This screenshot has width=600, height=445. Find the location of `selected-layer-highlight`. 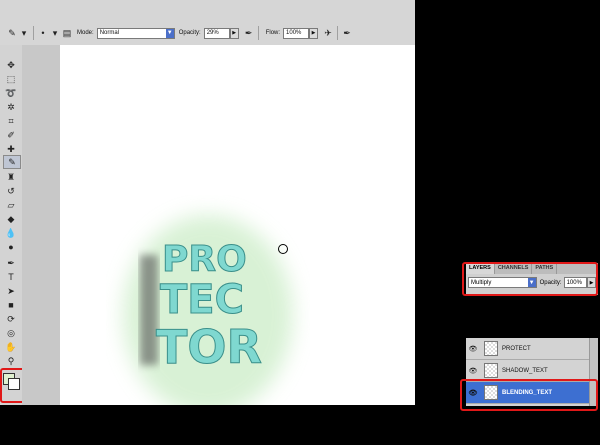

selected-layer-highlight is located at coordinates (529, 395).